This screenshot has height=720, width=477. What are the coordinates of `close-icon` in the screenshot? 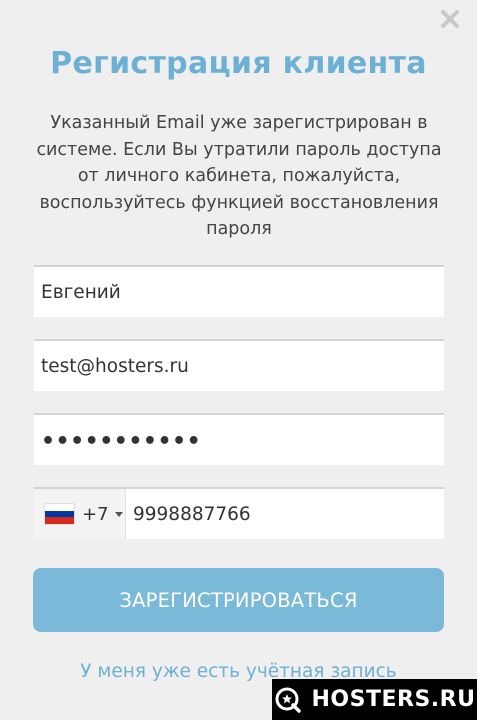 It's located at (450, 19).